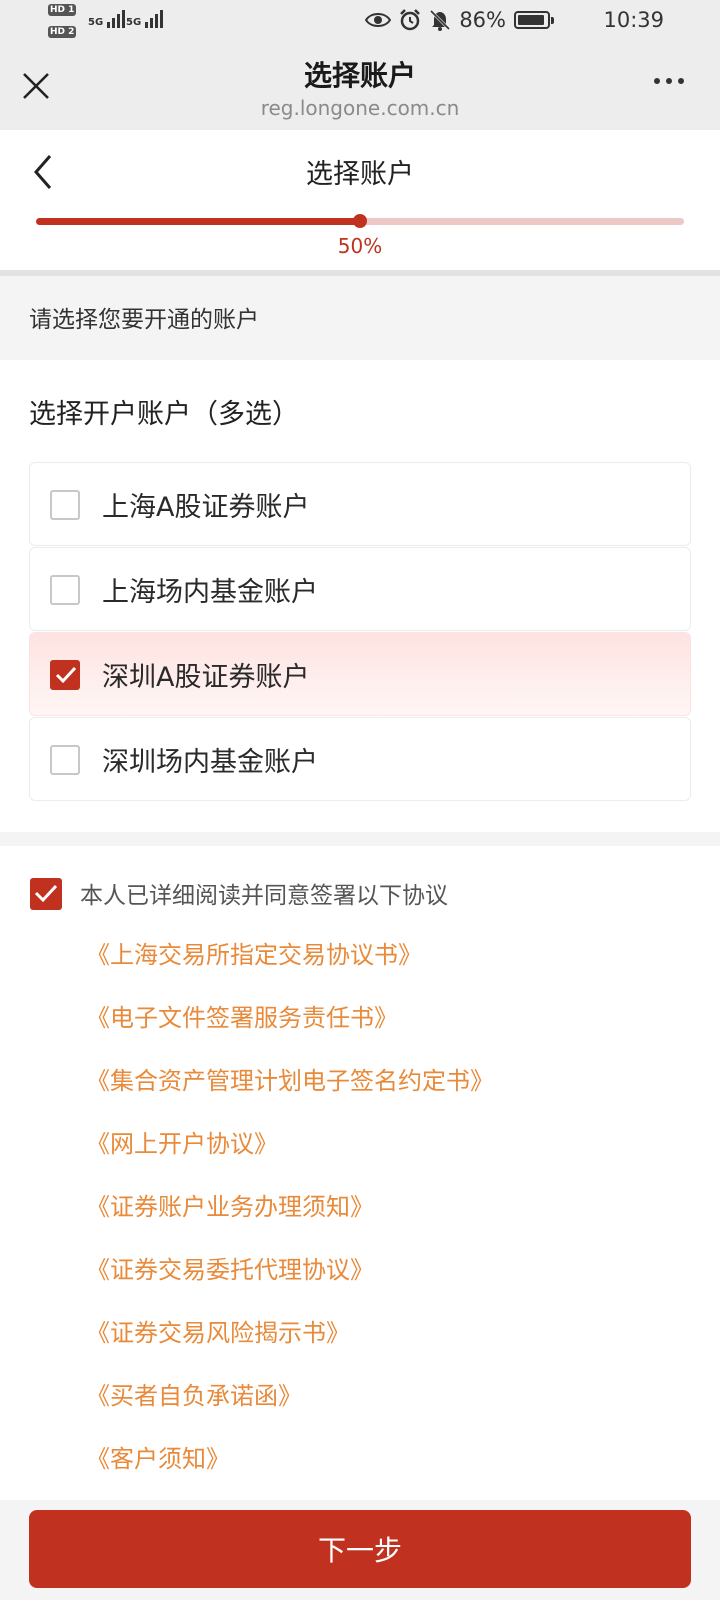  Describe the element at coordinates (633, 20) in the screenshot. I see `clock: 10:39` at that location.